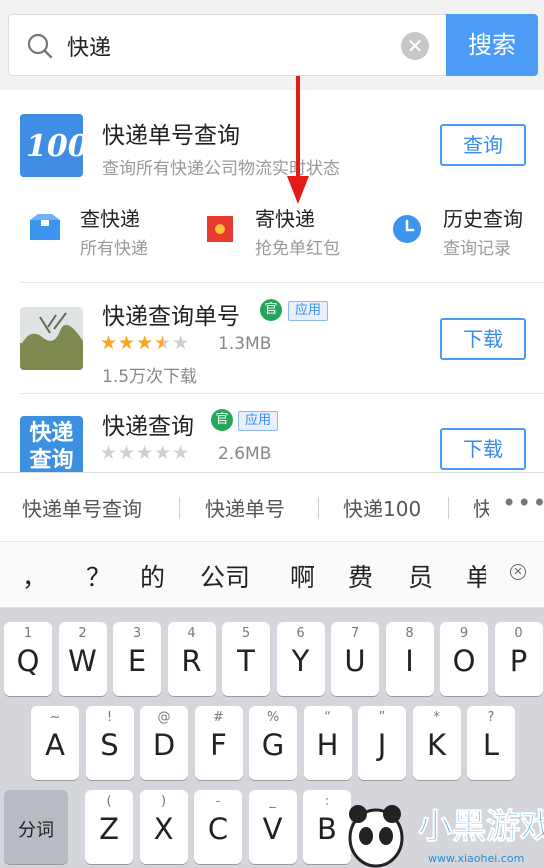 The width and height of the screenshot is (544, 868). What do you see at coordinates (163, 801) in the screenshot?
I see `key-secondary-label: )` at bounding box center [163, 801].